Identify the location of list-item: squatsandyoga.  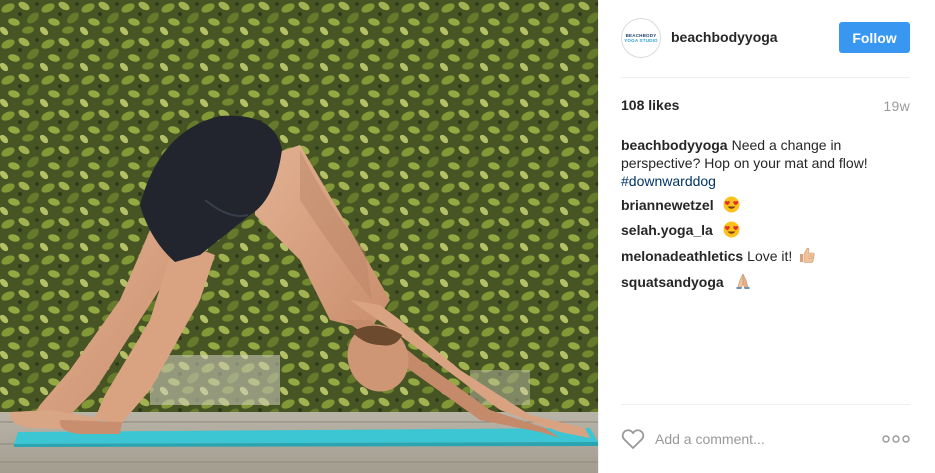
(765, 281).